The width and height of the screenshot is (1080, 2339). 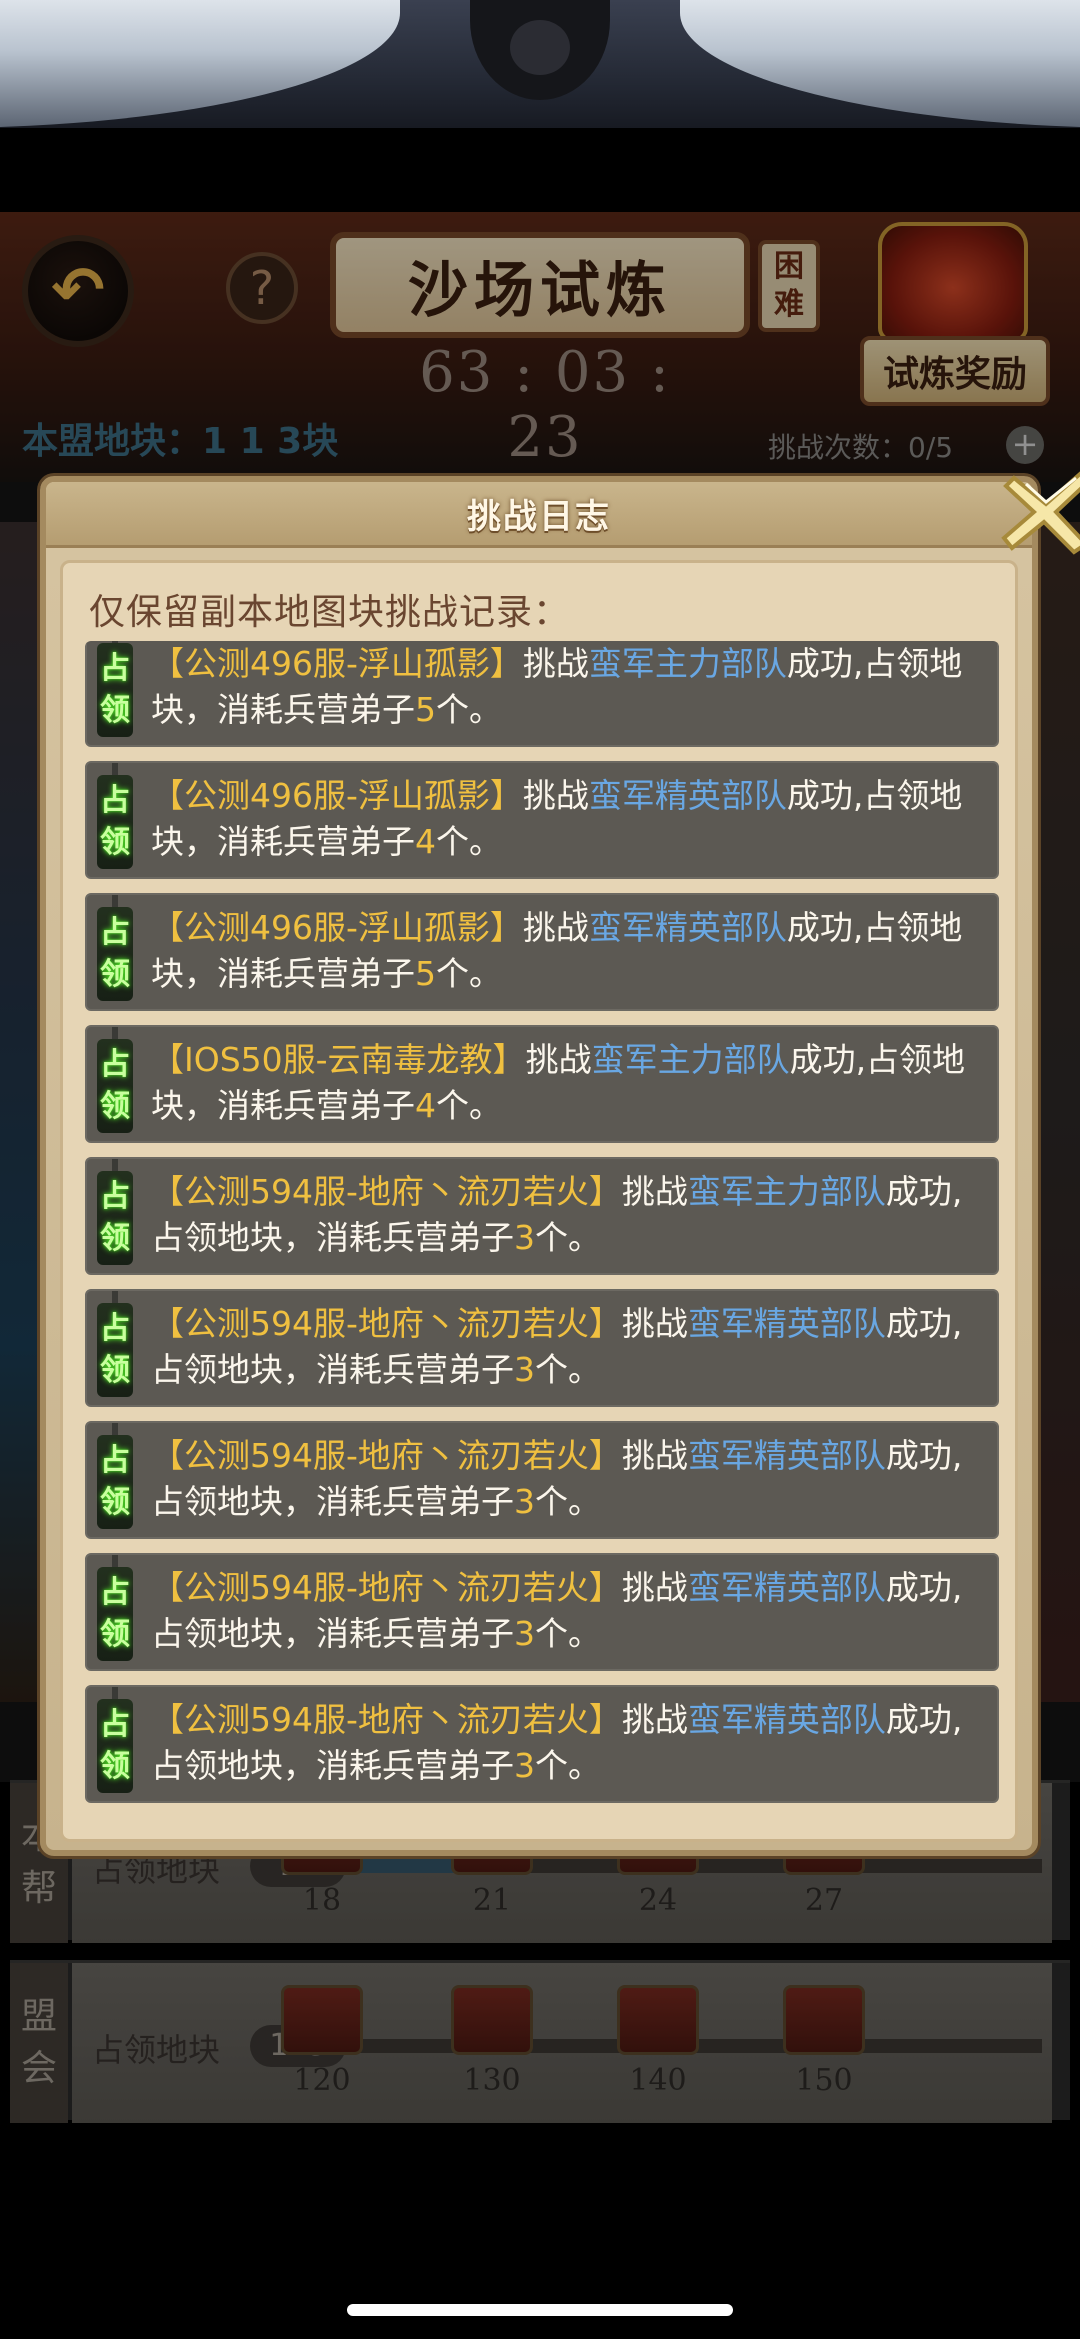 What do you see at coordinates (569, 819) in the screenshot?
I see `log-text: 【公测496服-浮山孤影】挑战蛮军精英部队成功,占领地块，消耗兵营弟子4个。` at bounding box center [569, 819].